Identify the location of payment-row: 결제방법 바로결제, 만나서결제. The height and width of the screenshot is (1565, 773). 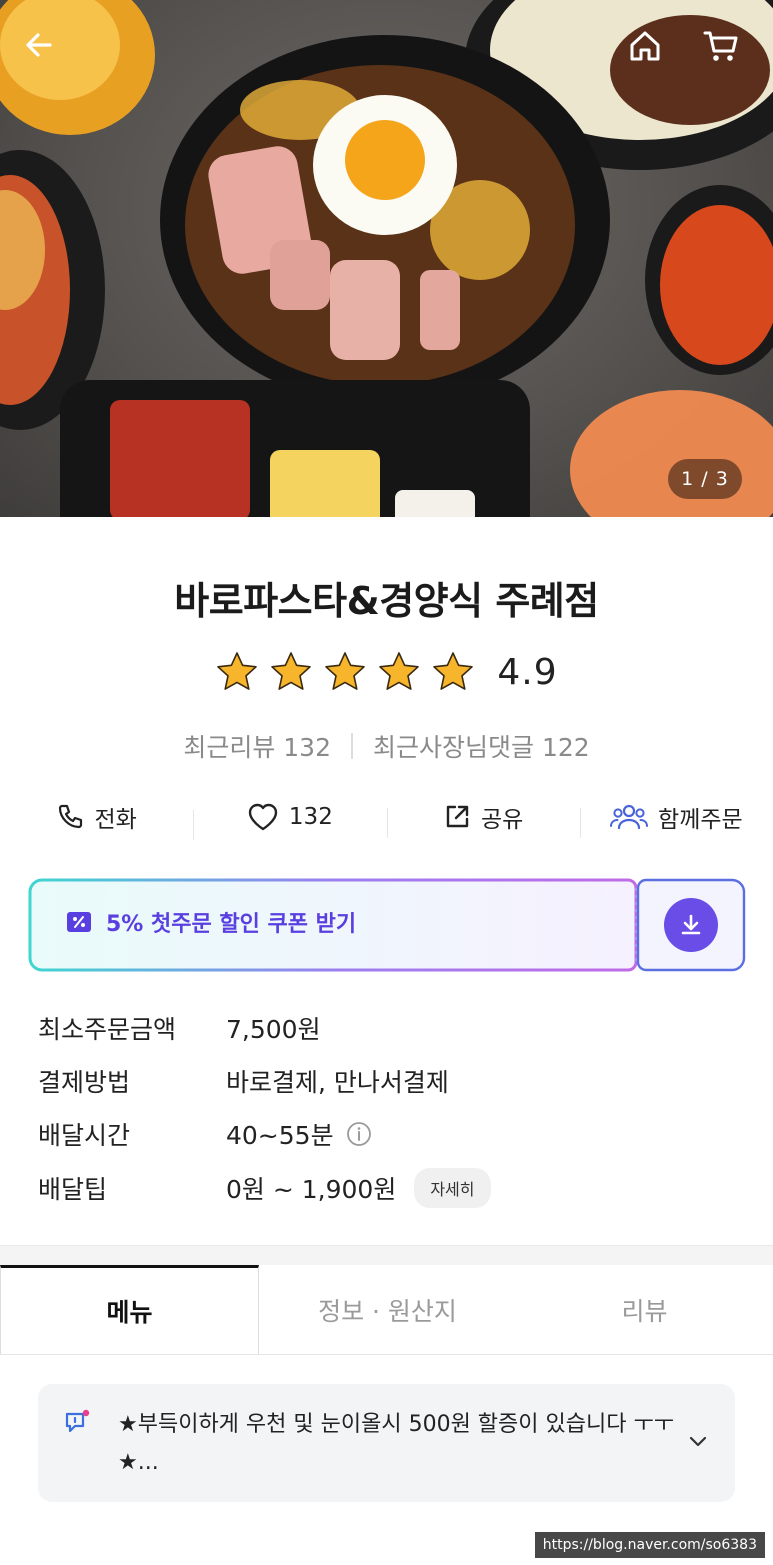
(388, 1081).